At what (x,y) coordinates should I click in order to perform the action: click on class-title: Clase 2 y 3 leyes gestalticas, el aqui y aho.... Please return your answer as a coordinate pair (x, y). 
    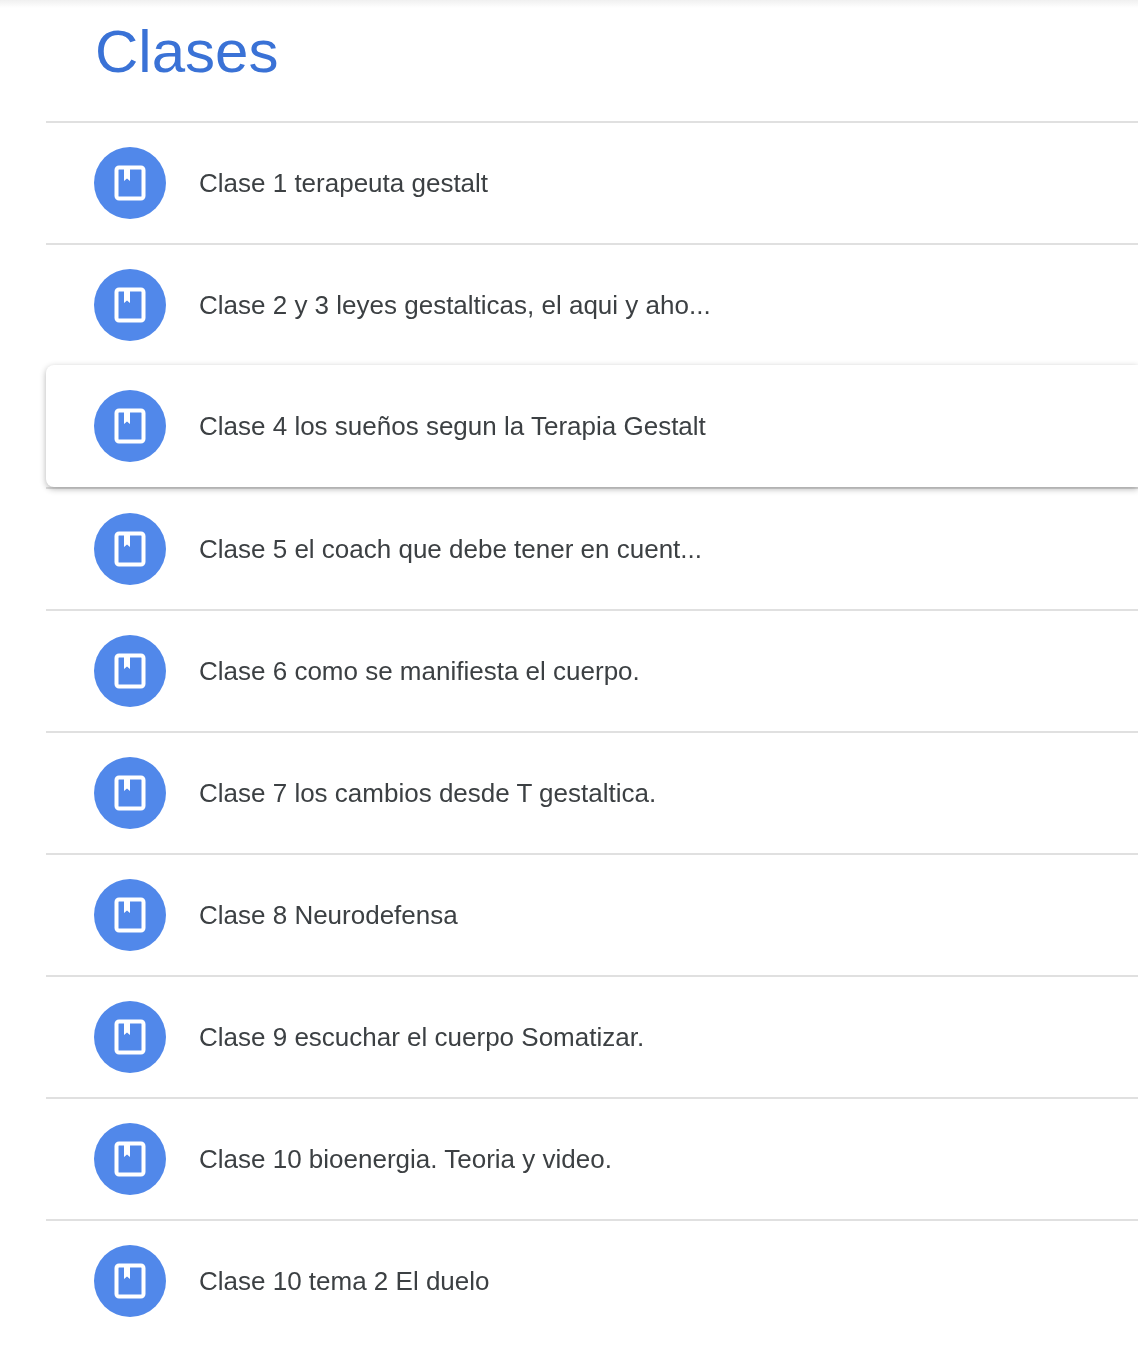
    Looking at the image, I should click on (455, 305).